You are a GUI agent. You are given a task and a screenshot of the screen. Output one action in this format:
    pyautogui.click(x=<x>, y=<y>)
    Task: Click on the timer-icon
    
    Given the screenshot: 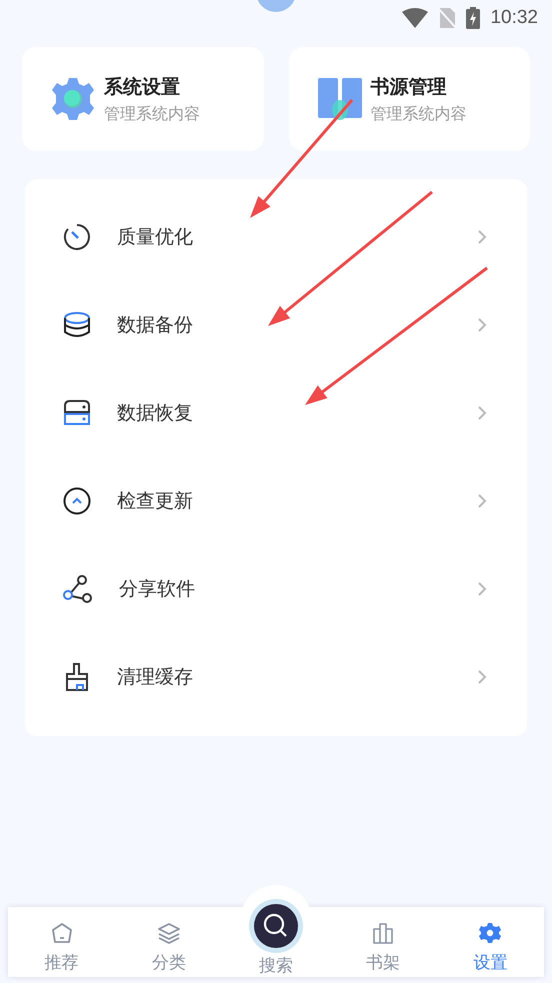 What is the action you would take?
    pyautogui.click(x=77, y=237)
    